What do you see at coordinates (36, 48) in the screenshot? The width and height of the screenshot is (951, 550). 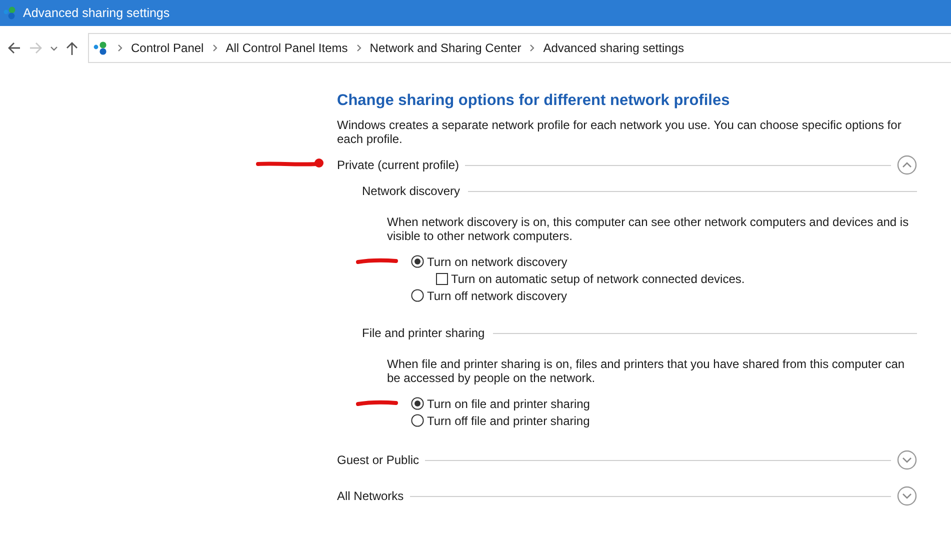 I see `forward-arrow-icon` at bounding box center [36, 48].